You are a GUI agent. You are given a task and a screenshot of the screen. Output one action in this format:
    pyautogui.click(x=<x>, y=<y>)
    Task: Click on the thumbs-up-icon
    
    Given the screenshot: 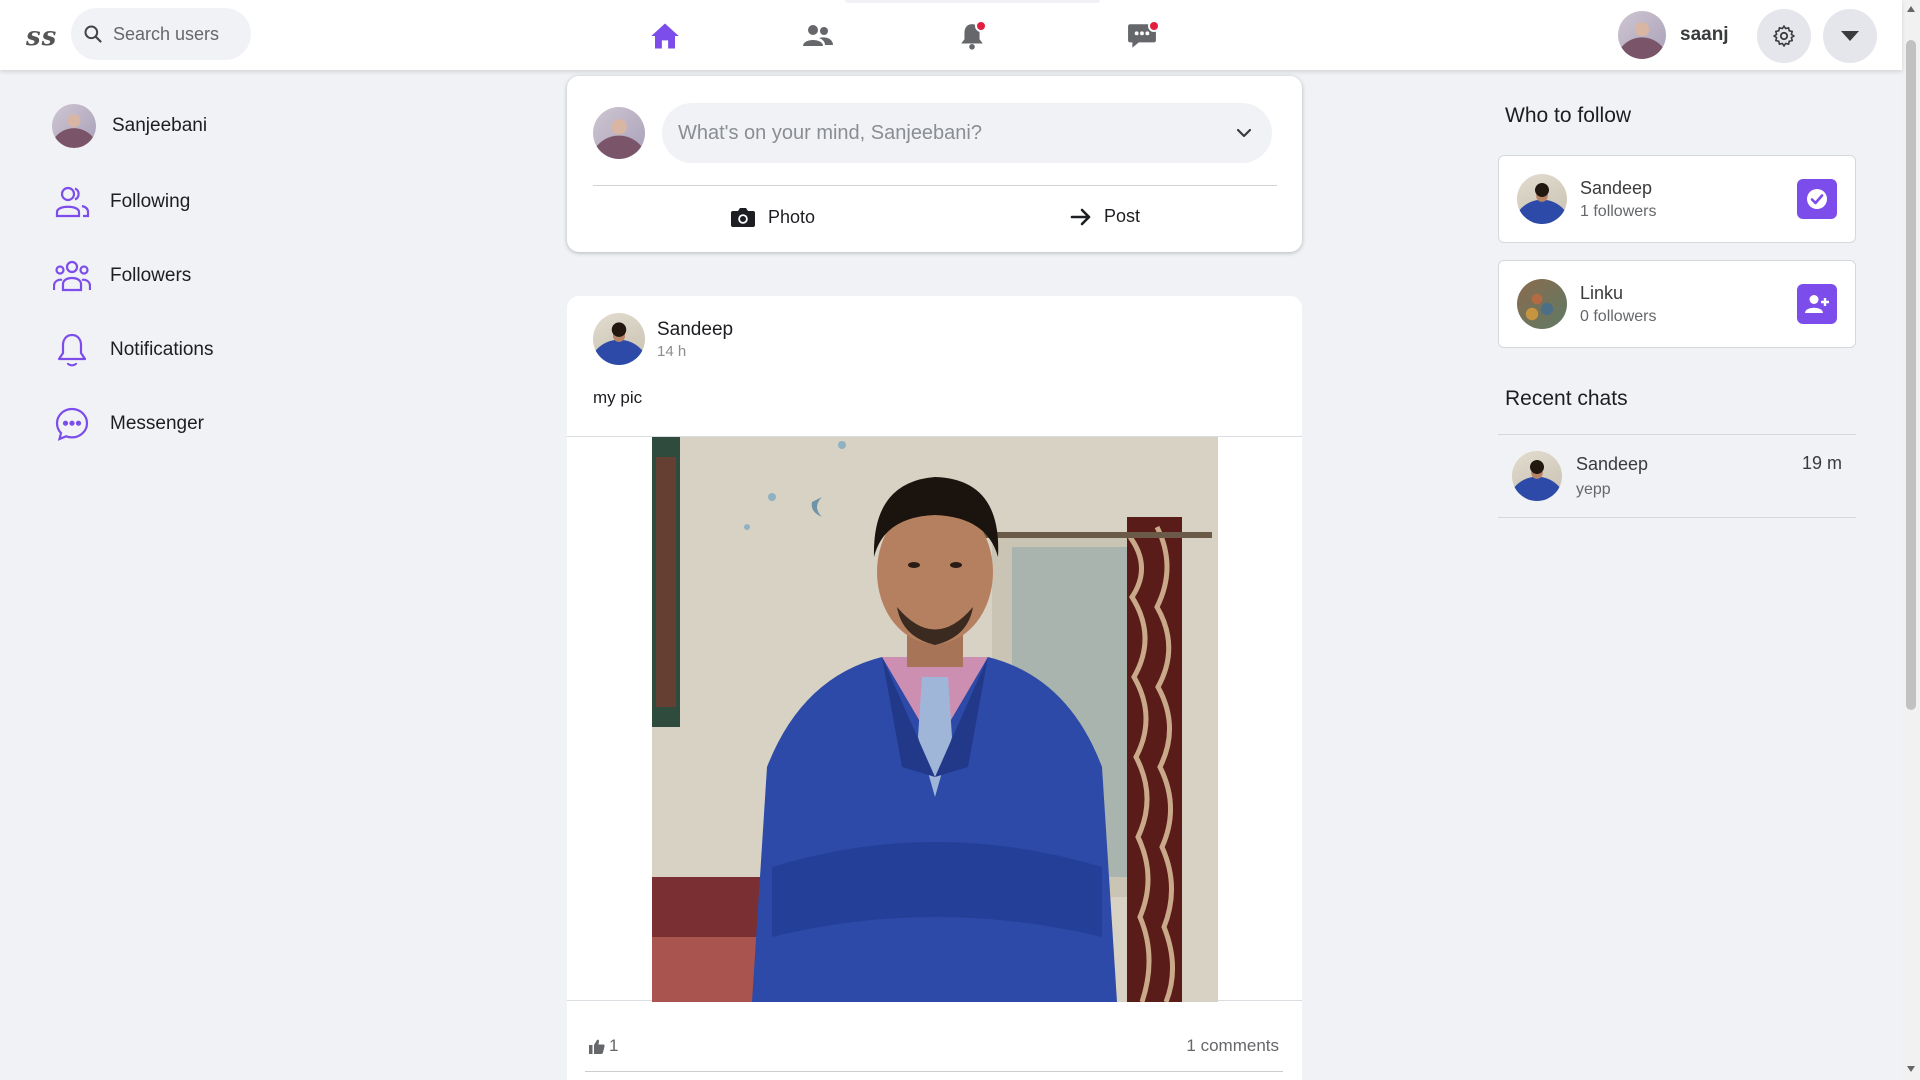 What is the action you would take?
    pyautogui.click(x=597, y=1046)
    